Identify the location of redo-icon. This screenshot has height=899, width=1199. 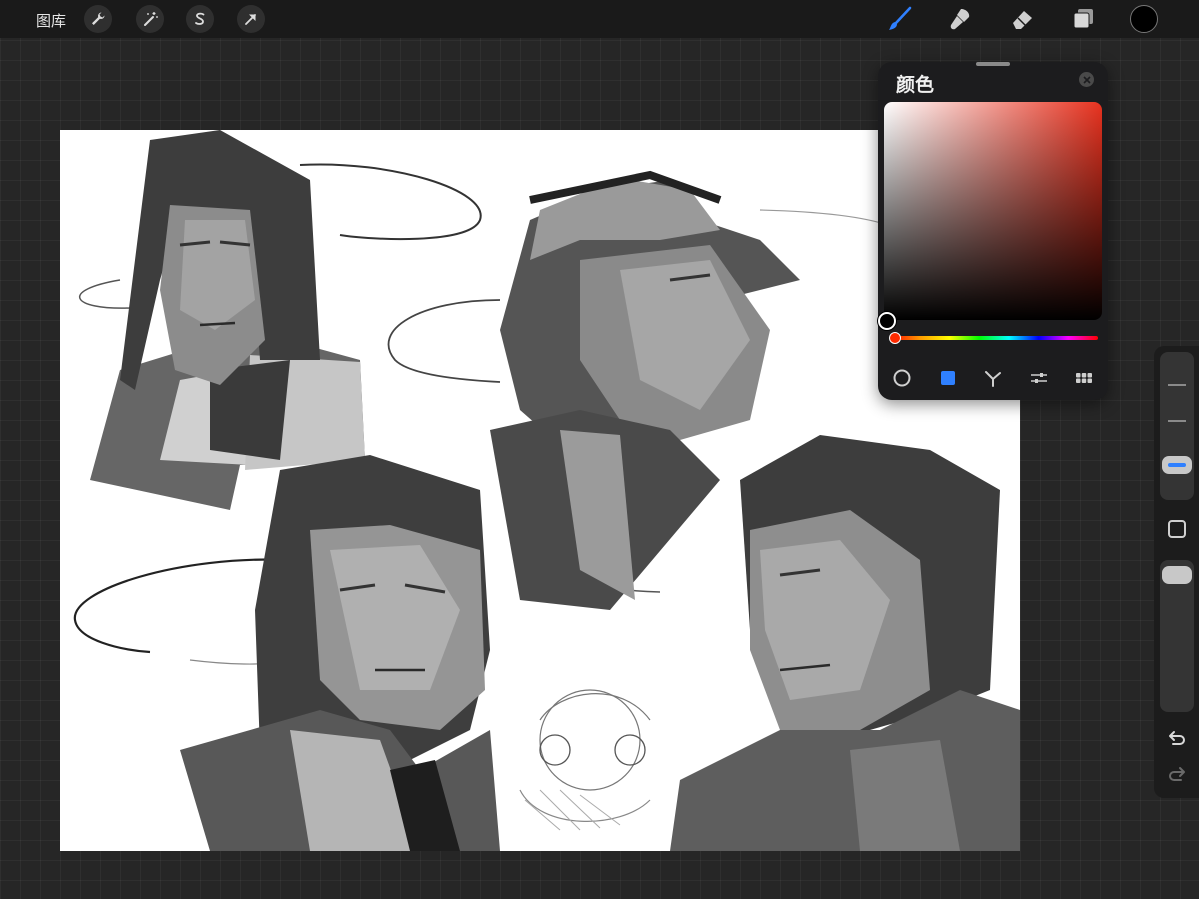
(1177, 774).